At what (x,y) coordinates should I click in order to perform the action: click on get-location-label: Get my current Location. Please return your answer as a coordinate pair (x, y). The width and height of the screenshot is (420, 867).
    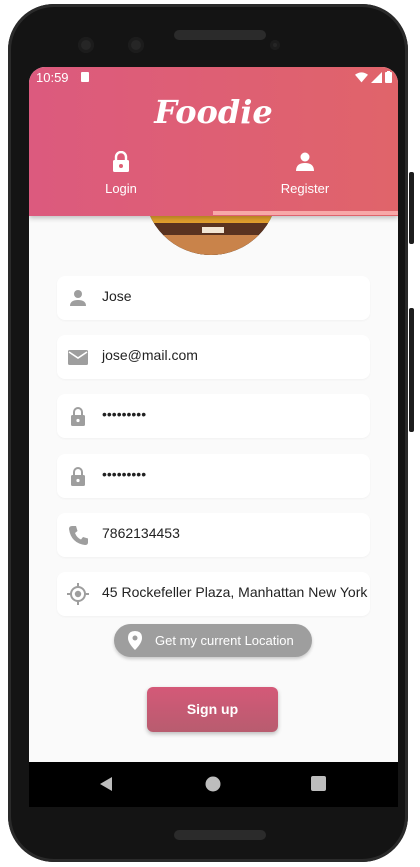
    Looking at the image, I should click on (224, 640).